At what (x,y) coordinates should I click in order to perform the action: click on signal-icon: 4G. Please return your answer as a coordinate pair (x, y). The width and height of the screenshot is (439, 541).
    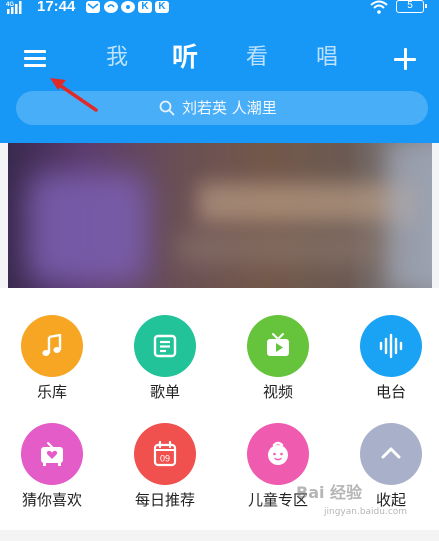
    Looking at the image, I should click on (14, 7).